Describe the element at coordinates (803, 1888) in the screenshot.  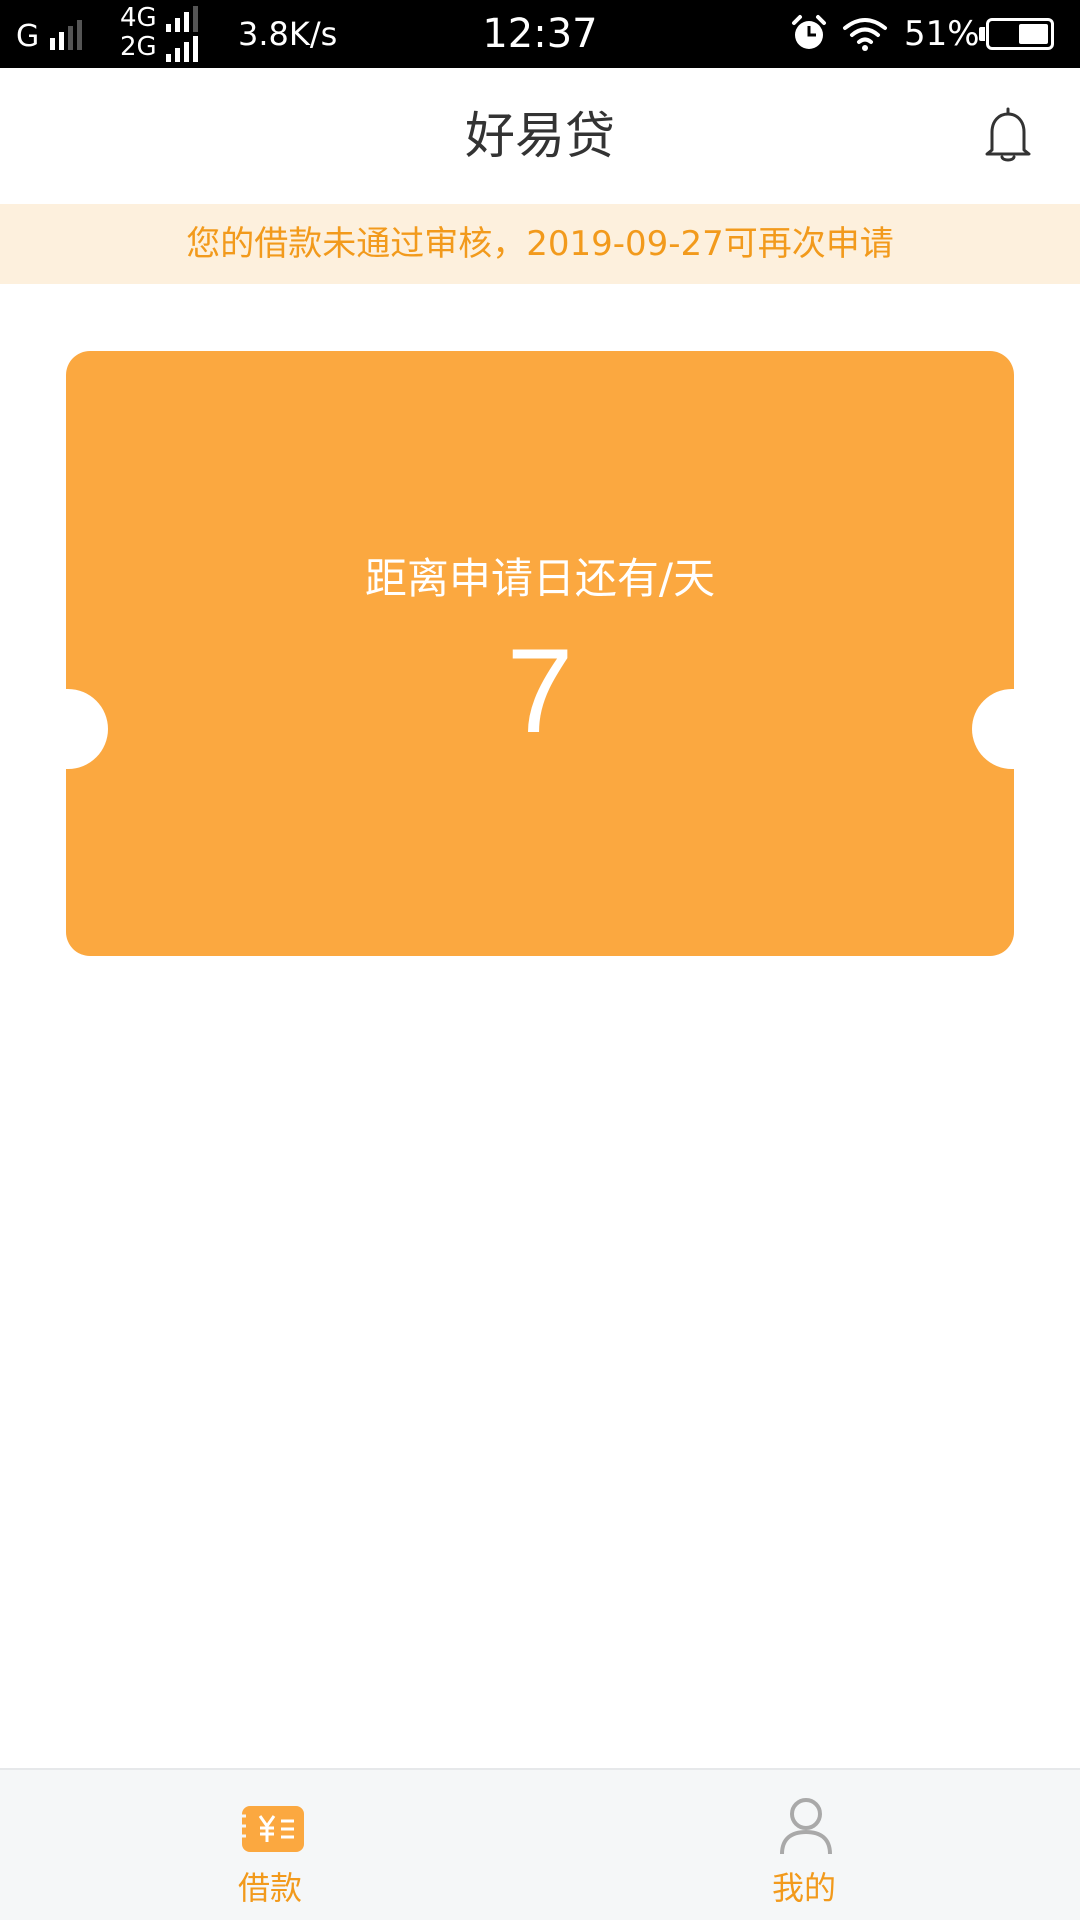
I see `tab-mine-label: 我的` at that location.